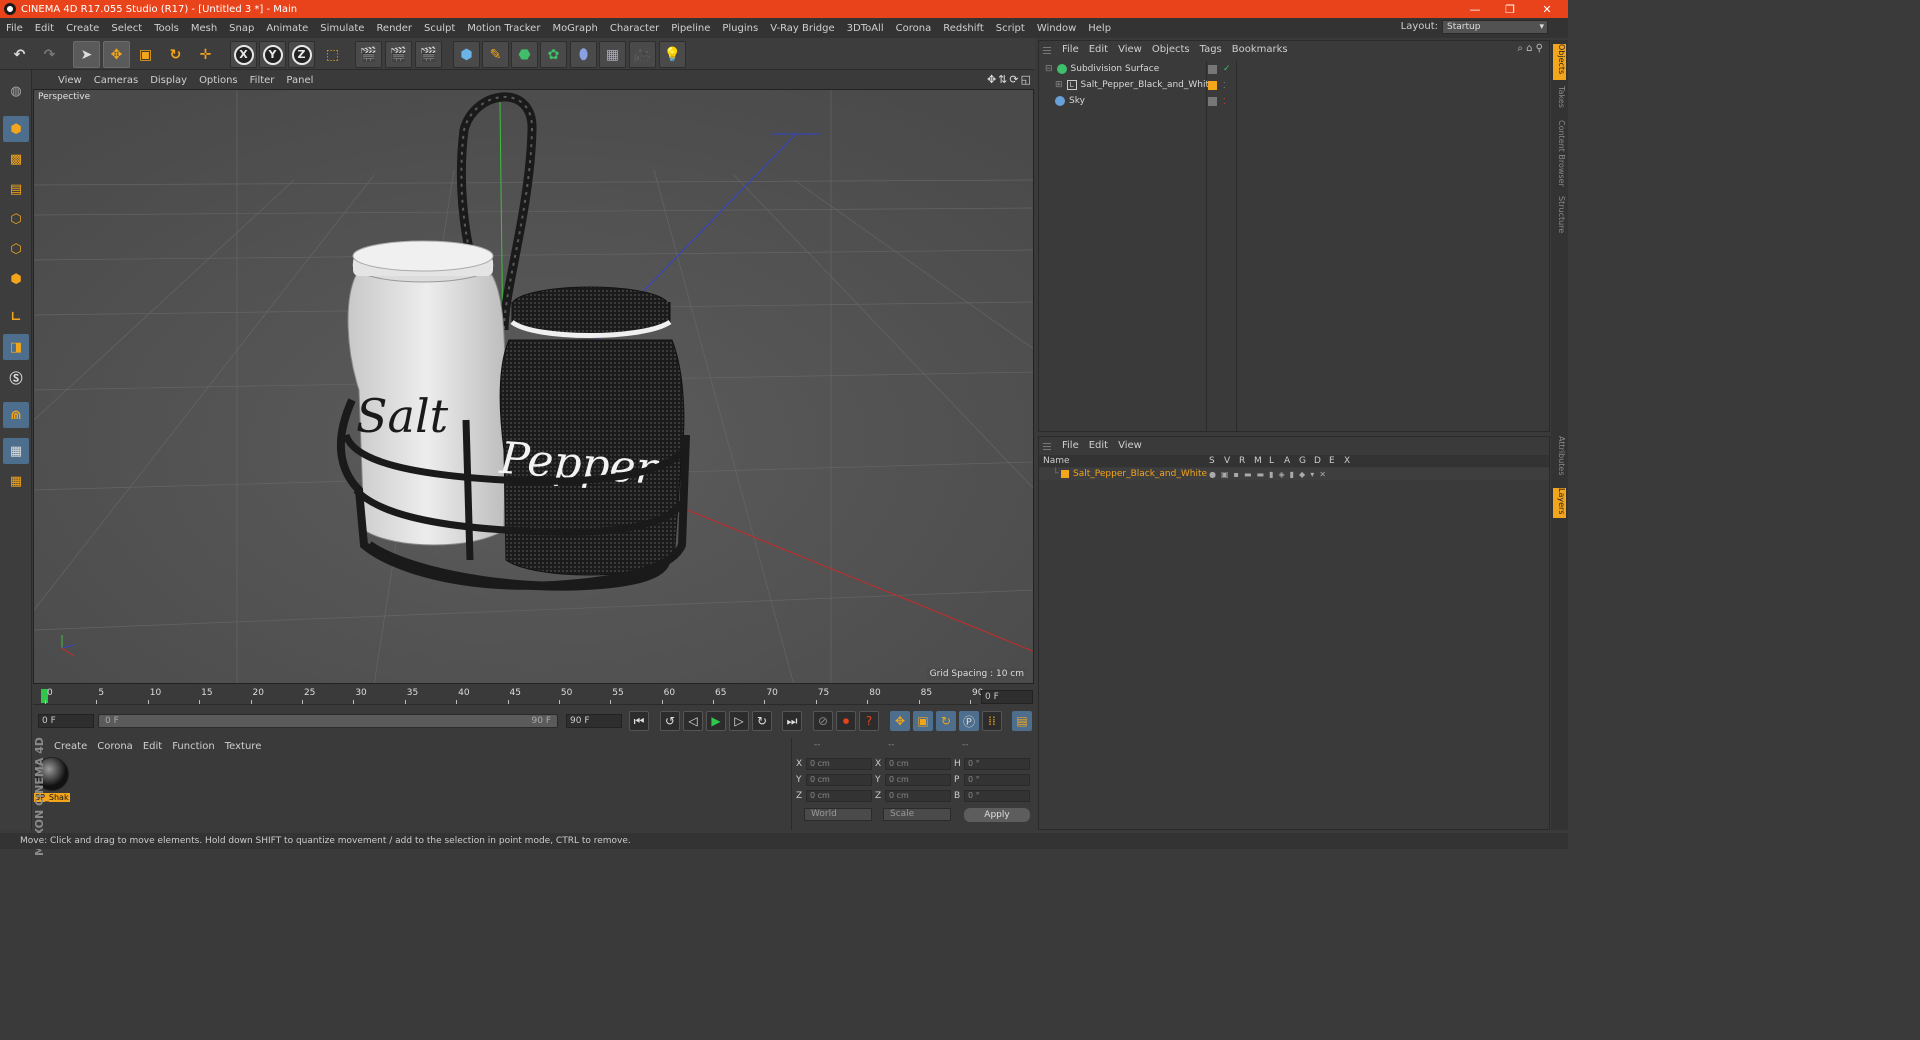 This screenshot has height=1040, width=1920. I want to click on mograph-cloner-button: ✿, so click(553, 54).